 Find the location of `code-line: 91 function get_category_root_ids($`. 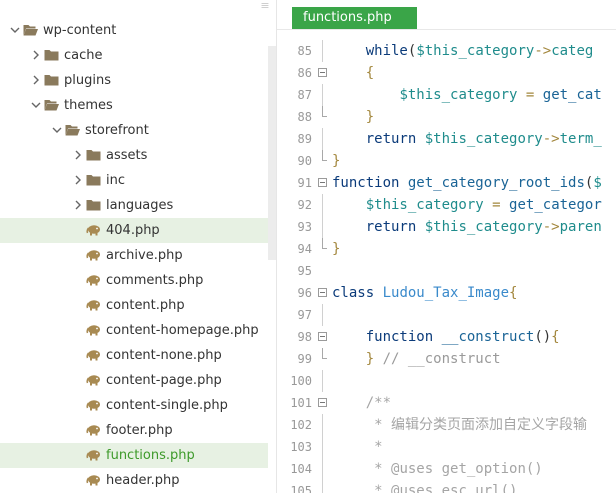

code-line: 91 function get_category_root_ids($ is located at coordinates (446, 183).